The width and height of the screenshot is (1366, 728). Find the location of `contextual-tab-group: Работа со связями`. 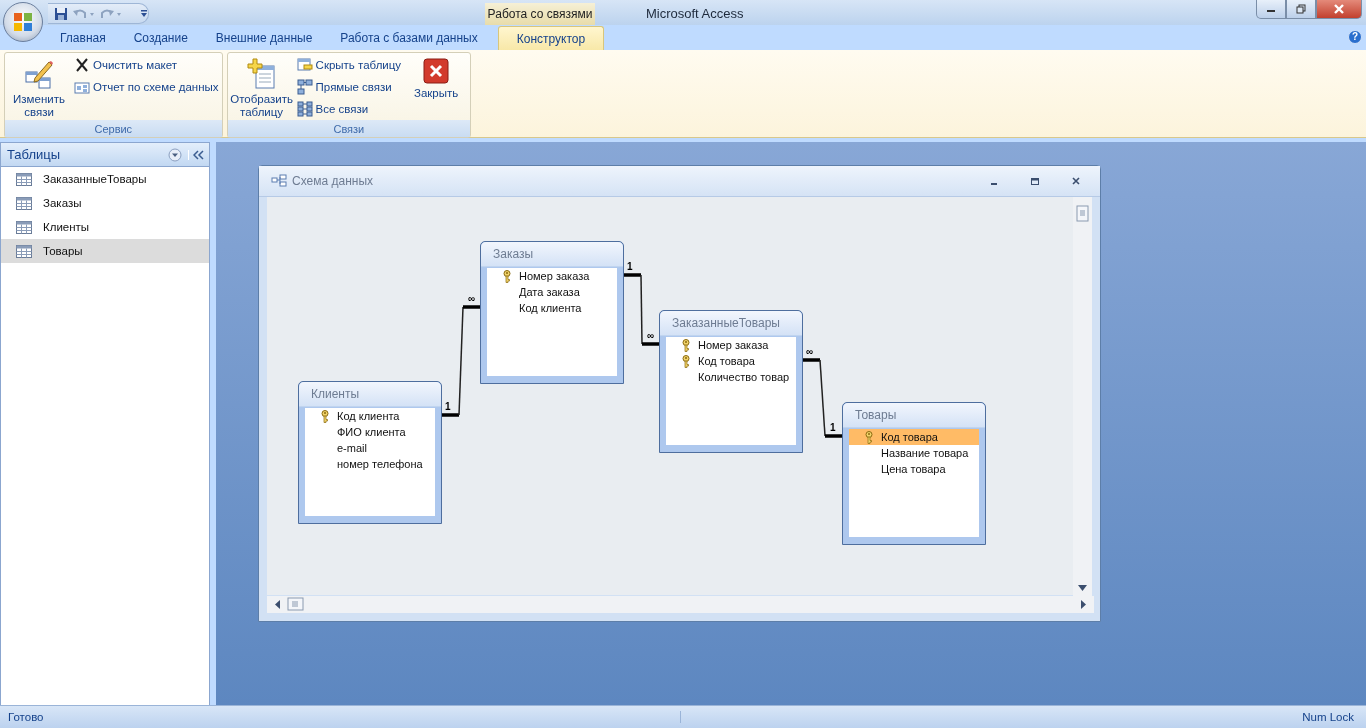

contextual-tab-group: Работа со связями is located at coordinates (540, 14).